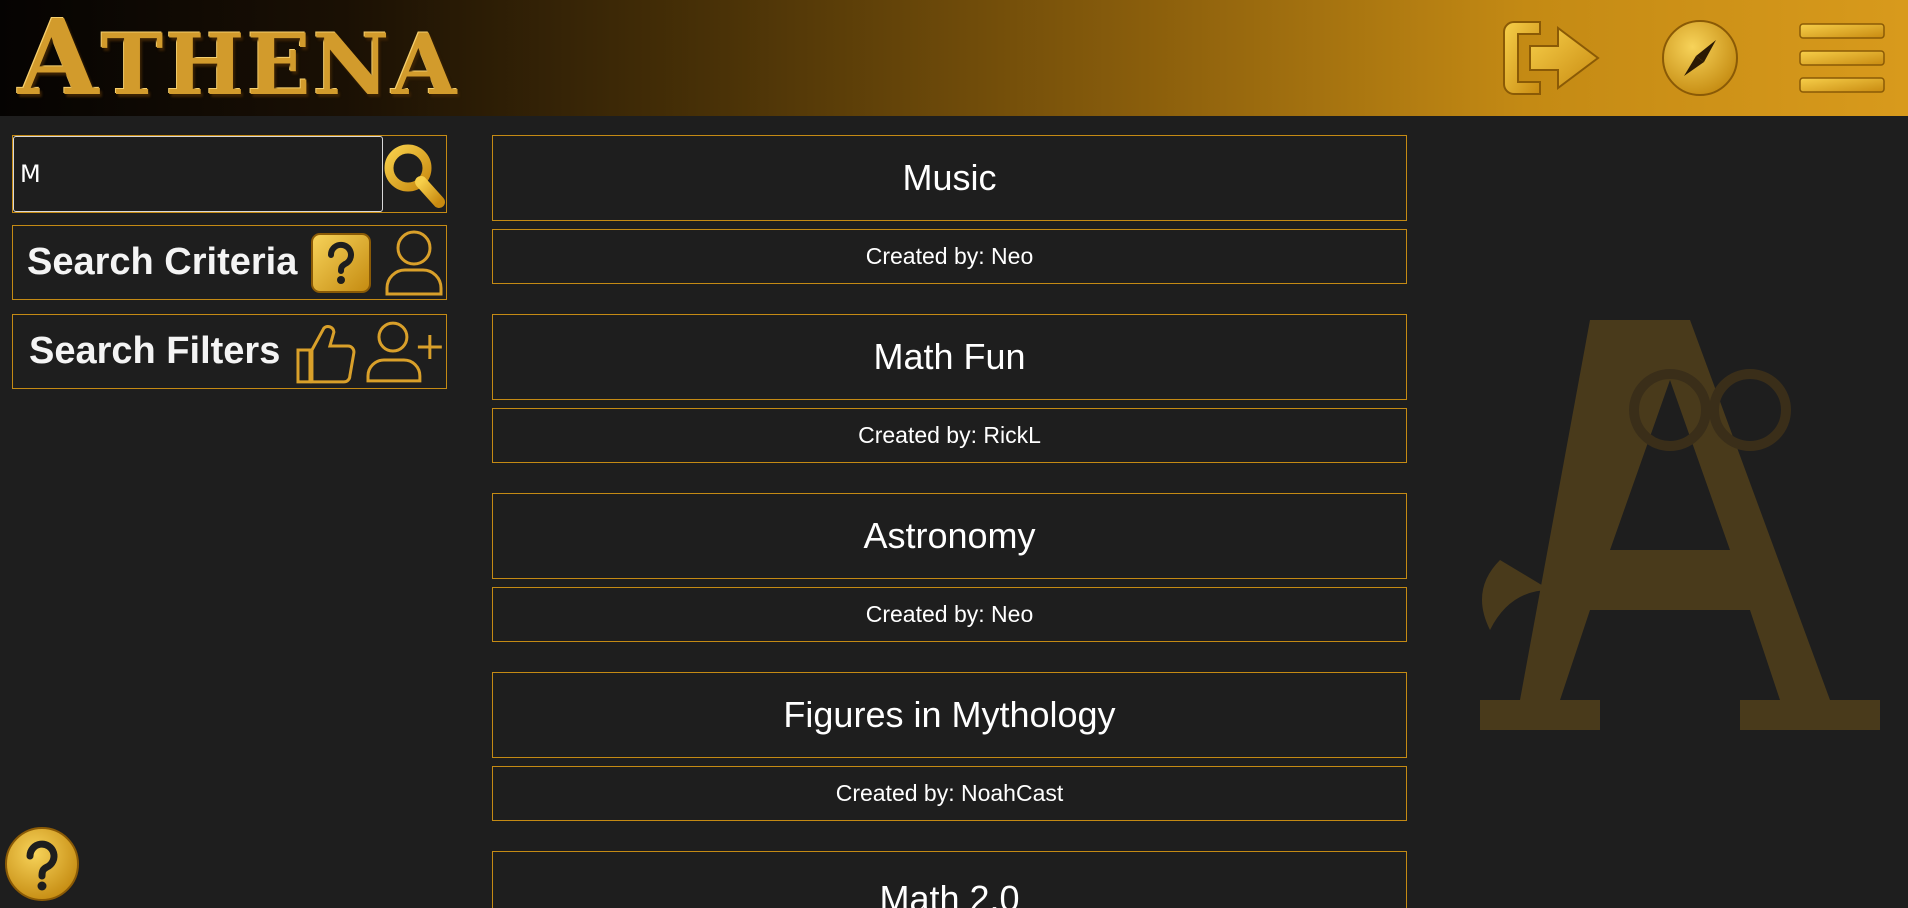  What do you see at coordinates (59, 59) in the screenshot?
I see `logo-letter: A` at bounding box center [59, 59].